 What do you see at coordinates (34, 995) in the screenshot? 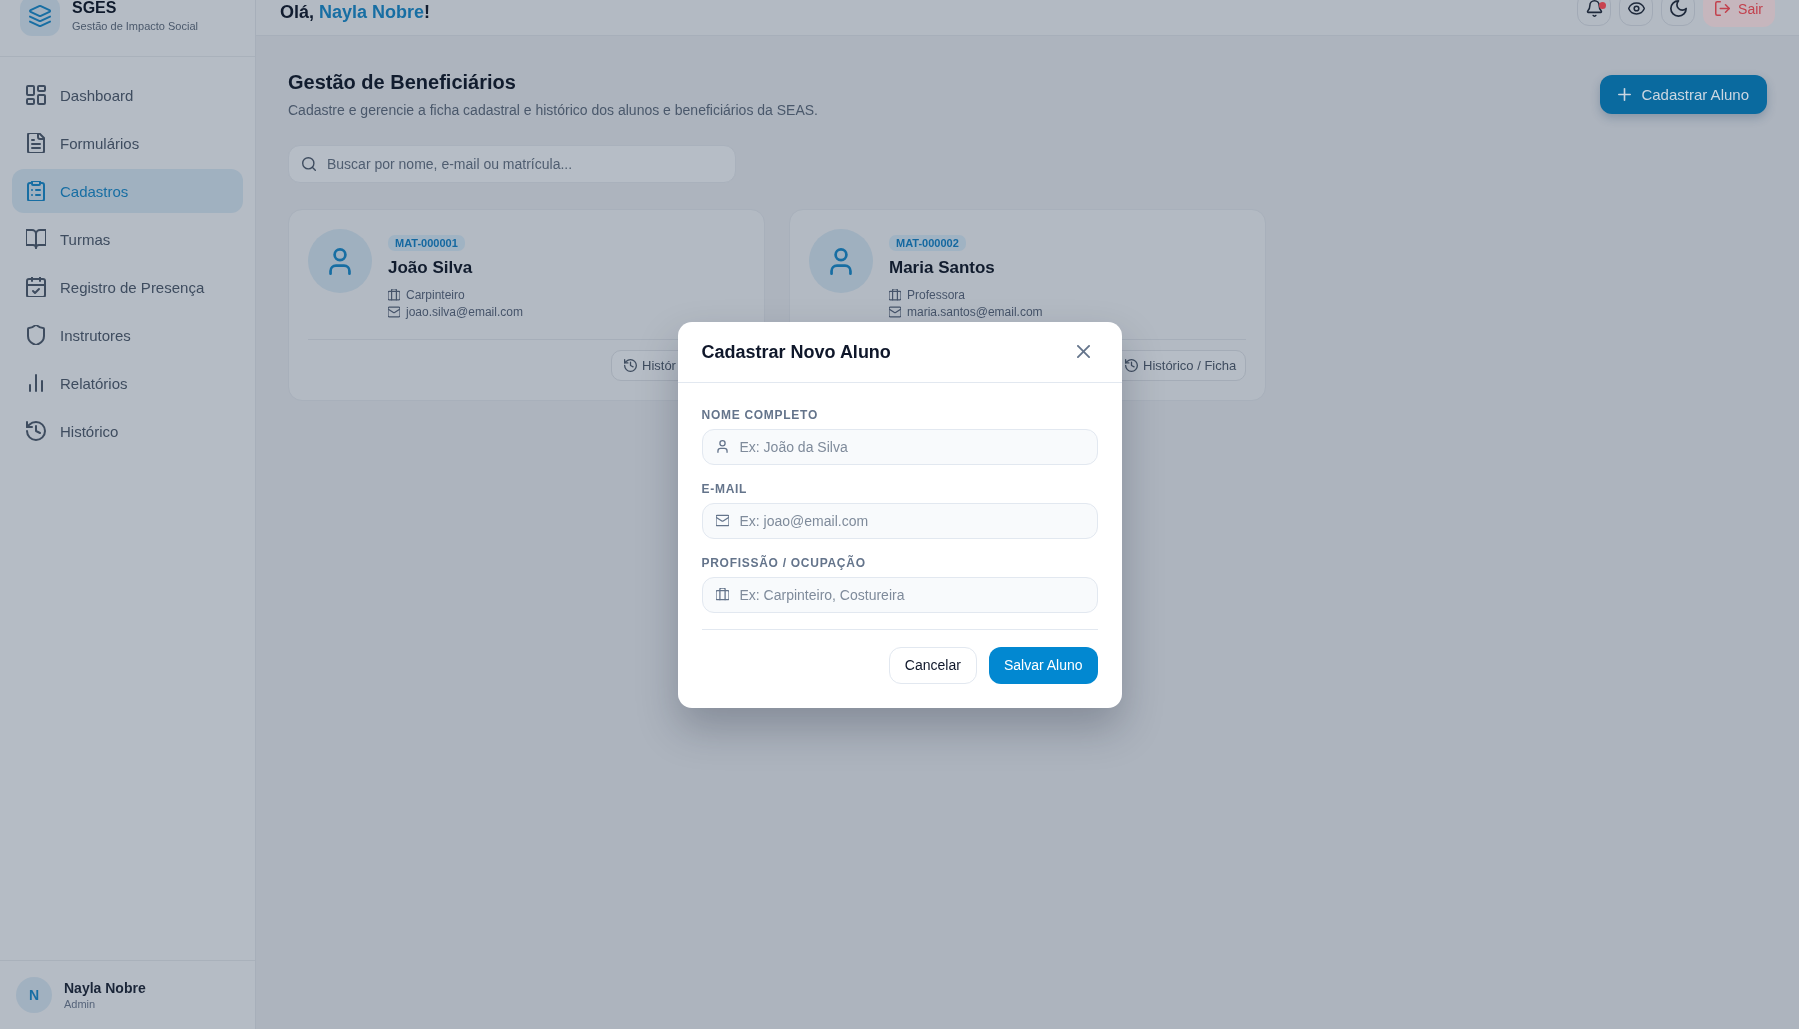
I see `user-avatar: N` at bounding box center [34, 995].